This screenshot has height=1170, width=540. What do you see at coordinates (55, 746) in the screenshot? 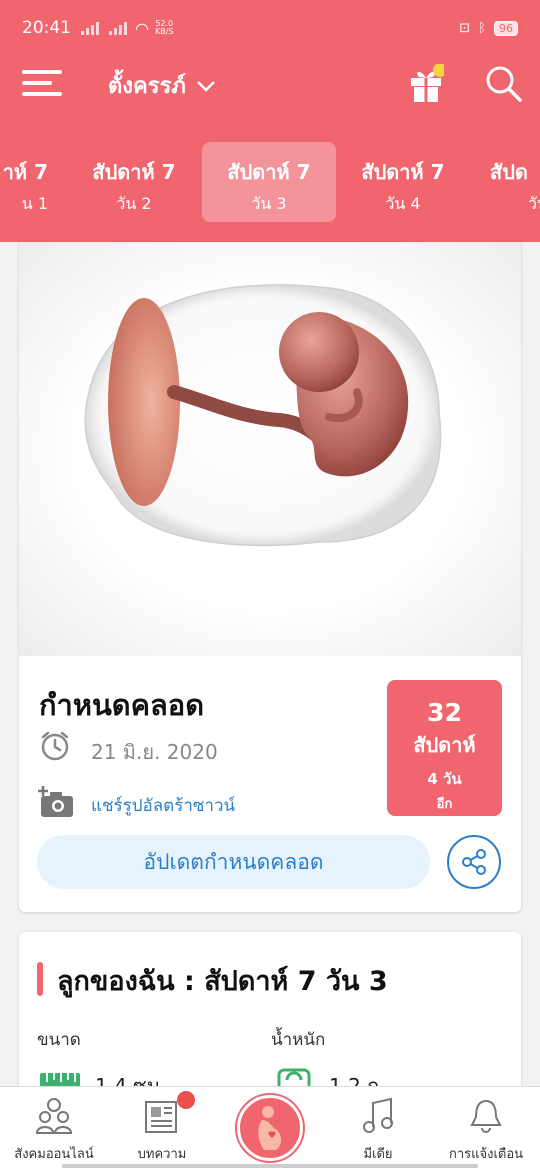
I see `alarm-clock-icon` at bounding box center [55, 746].